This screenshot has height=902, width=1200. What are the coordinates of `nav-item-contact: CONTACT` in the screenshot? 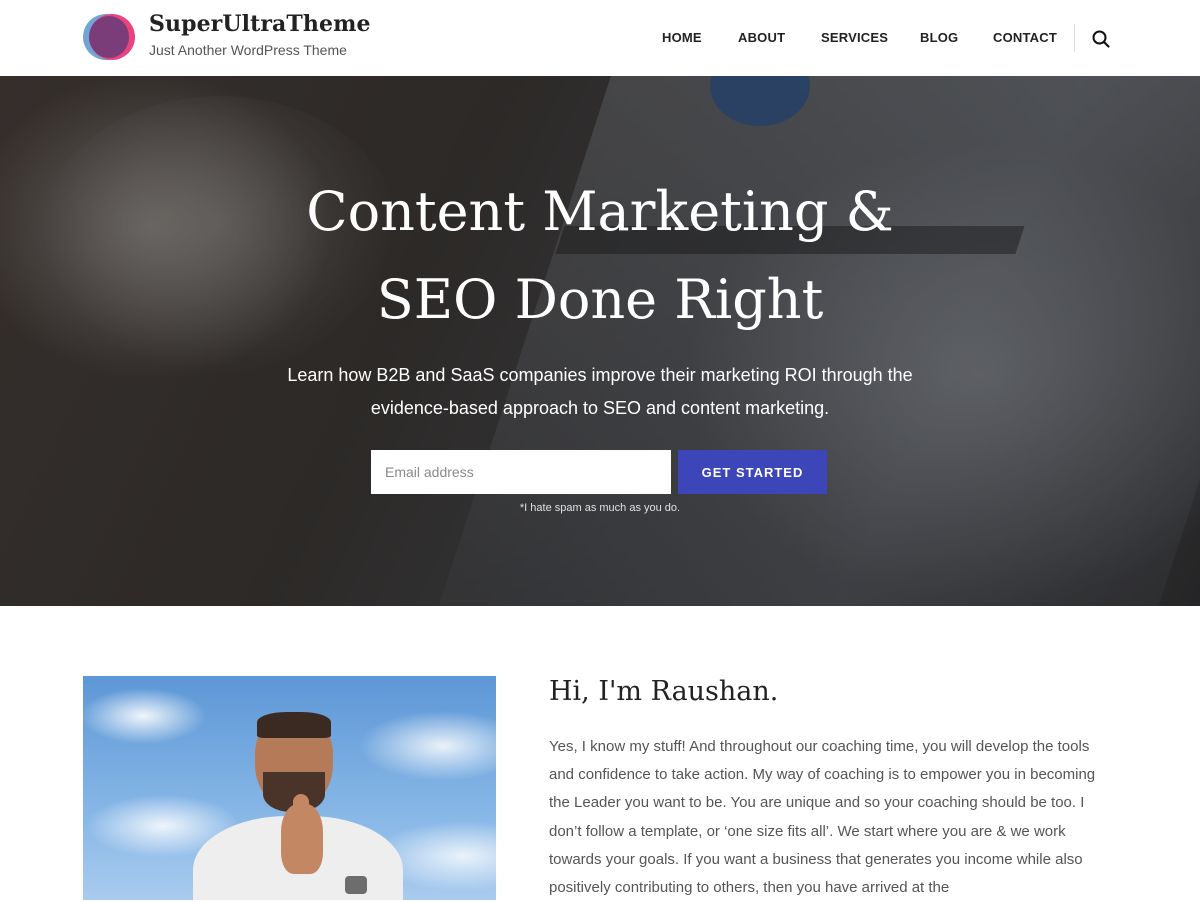 It's located at (1025, 37).